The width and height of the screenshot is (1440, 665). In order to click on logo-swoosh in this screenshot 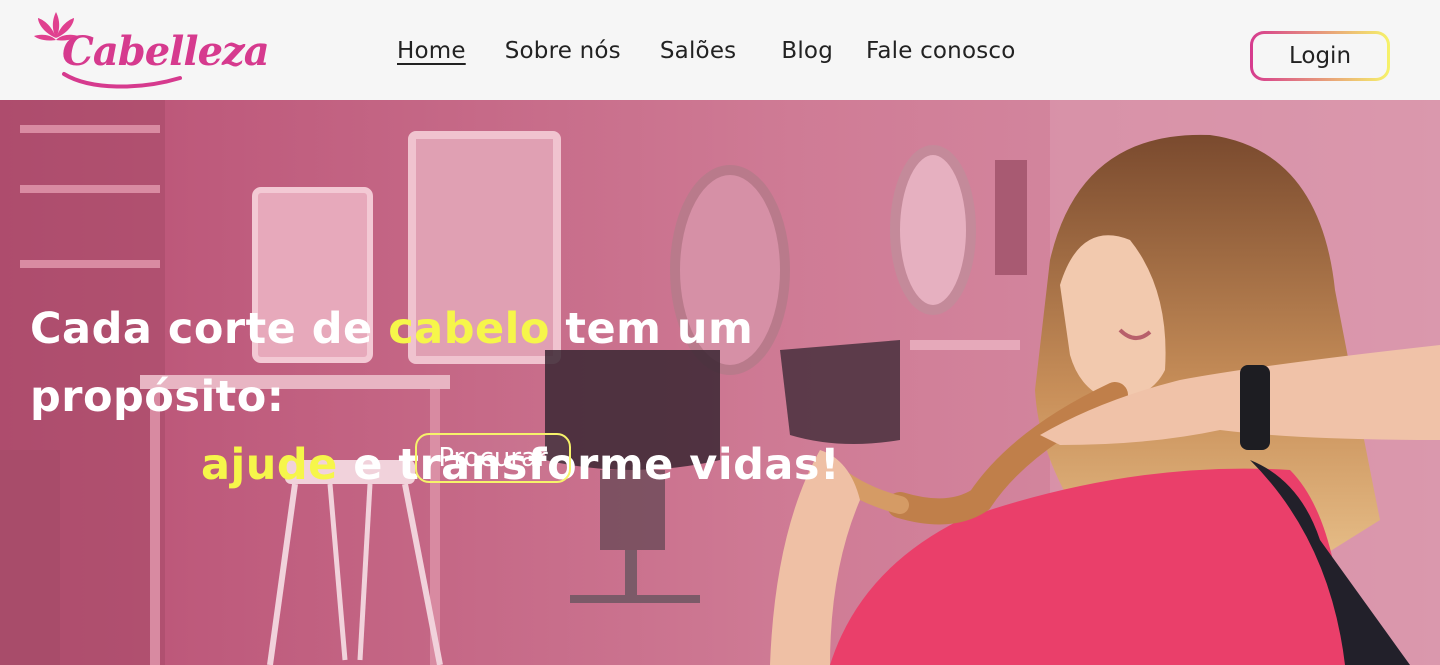, I will do `click(122, 80)`.